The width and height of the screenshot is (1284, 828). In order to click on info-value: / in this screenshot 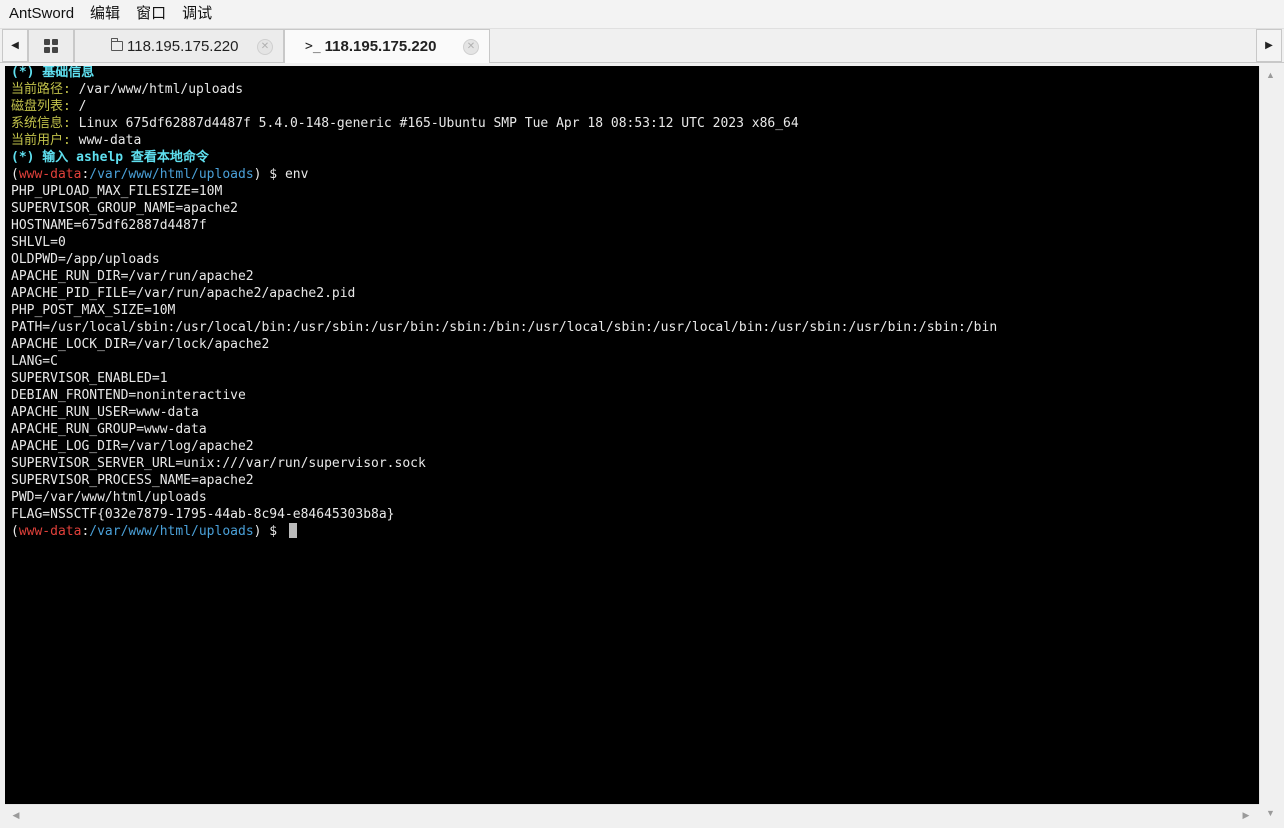, I will do `click(78, 106)`.